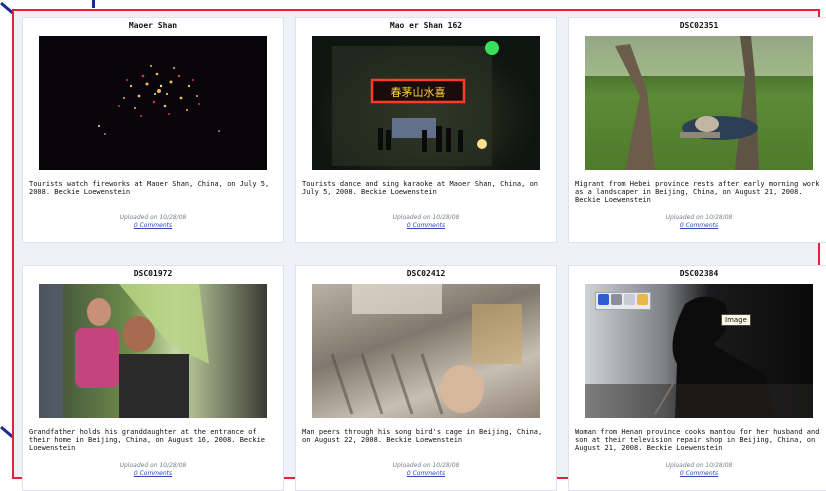 This screenshot has width=826, height=491. I want to click on photo-title: DSC02351, so click(697, 25).